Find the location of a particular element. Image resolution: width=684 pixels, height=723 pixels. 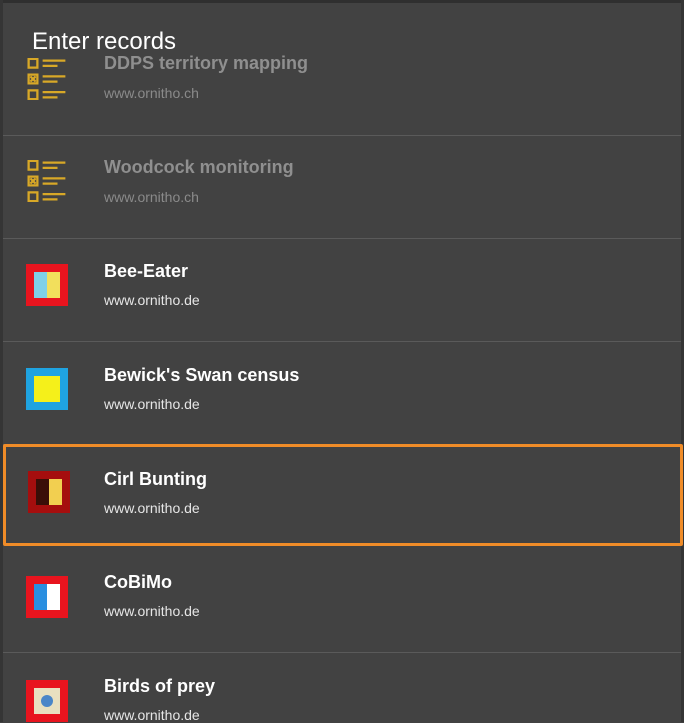

list-item-bee-eater: Bee-Eater www.ornitho.de is located at coordinates (342, 290).